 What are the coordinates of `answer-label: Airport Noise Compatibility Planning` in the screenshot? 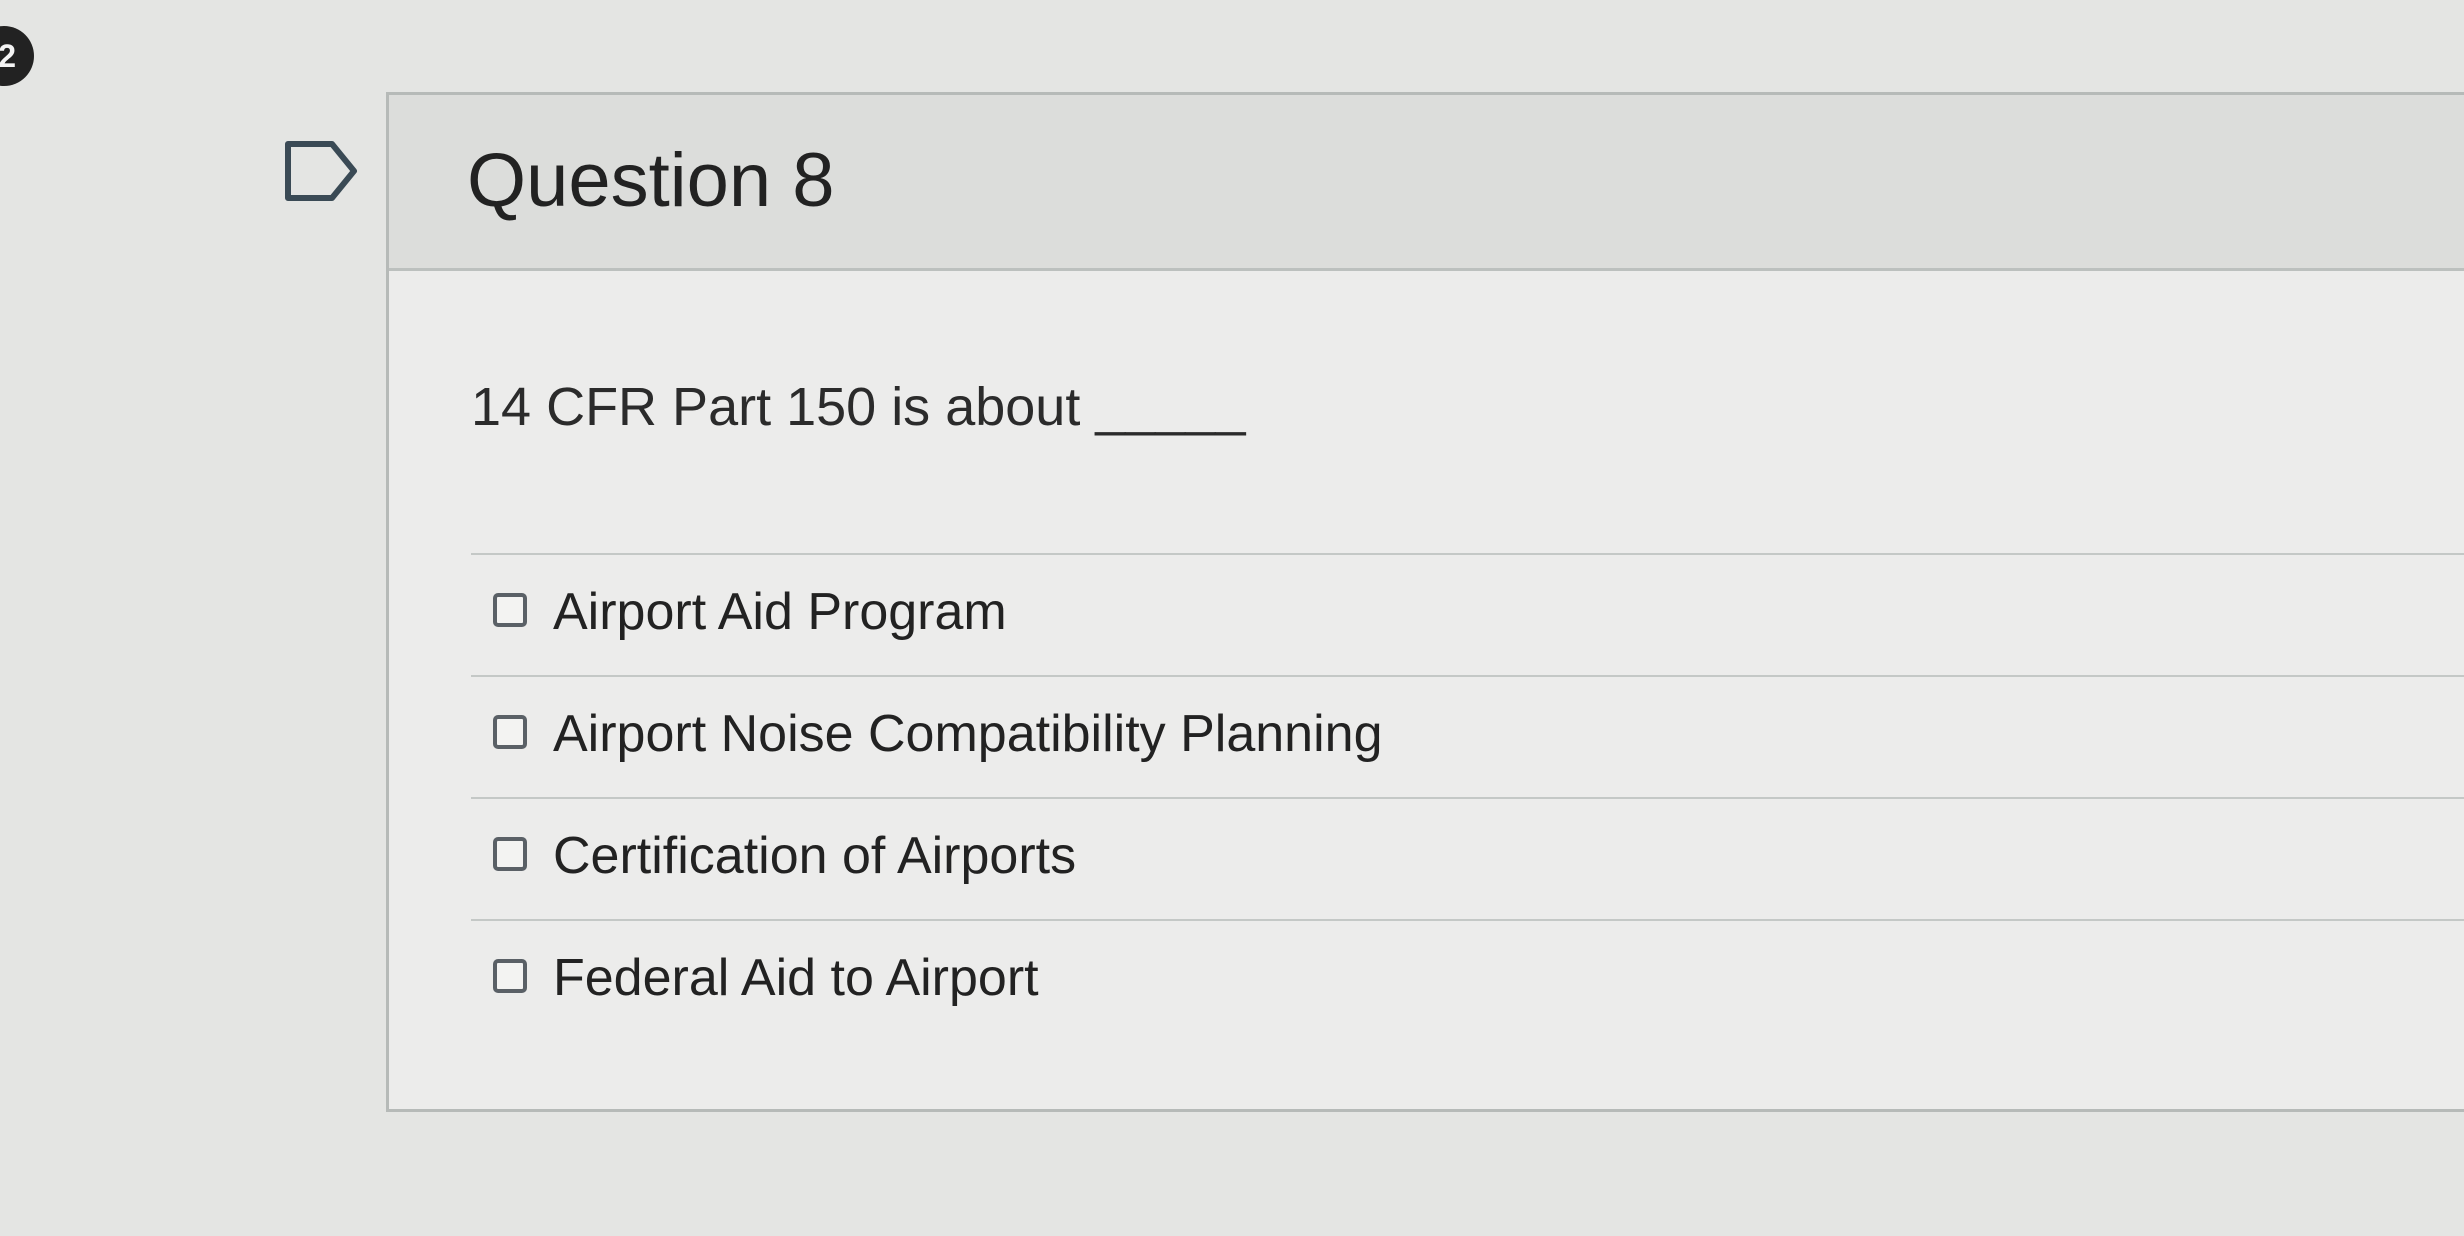 It's located at (968, 734).